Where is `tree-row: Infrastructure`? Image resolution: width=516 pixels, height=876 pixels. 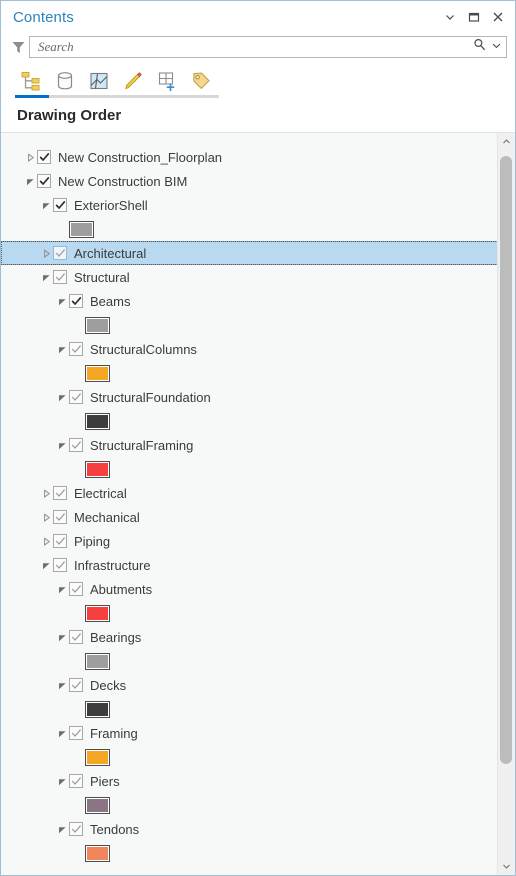 tree-row: Infrastructure is located at coordinates (249, 565).